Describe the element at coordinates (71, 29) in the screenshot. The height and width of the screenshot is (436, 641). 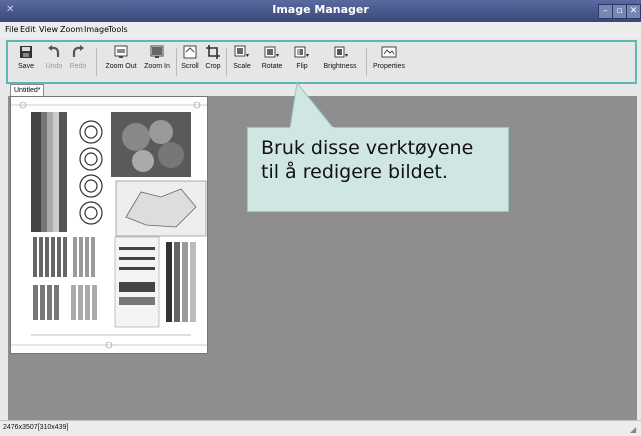
I see `menu-zoom: Zoom` at that location.